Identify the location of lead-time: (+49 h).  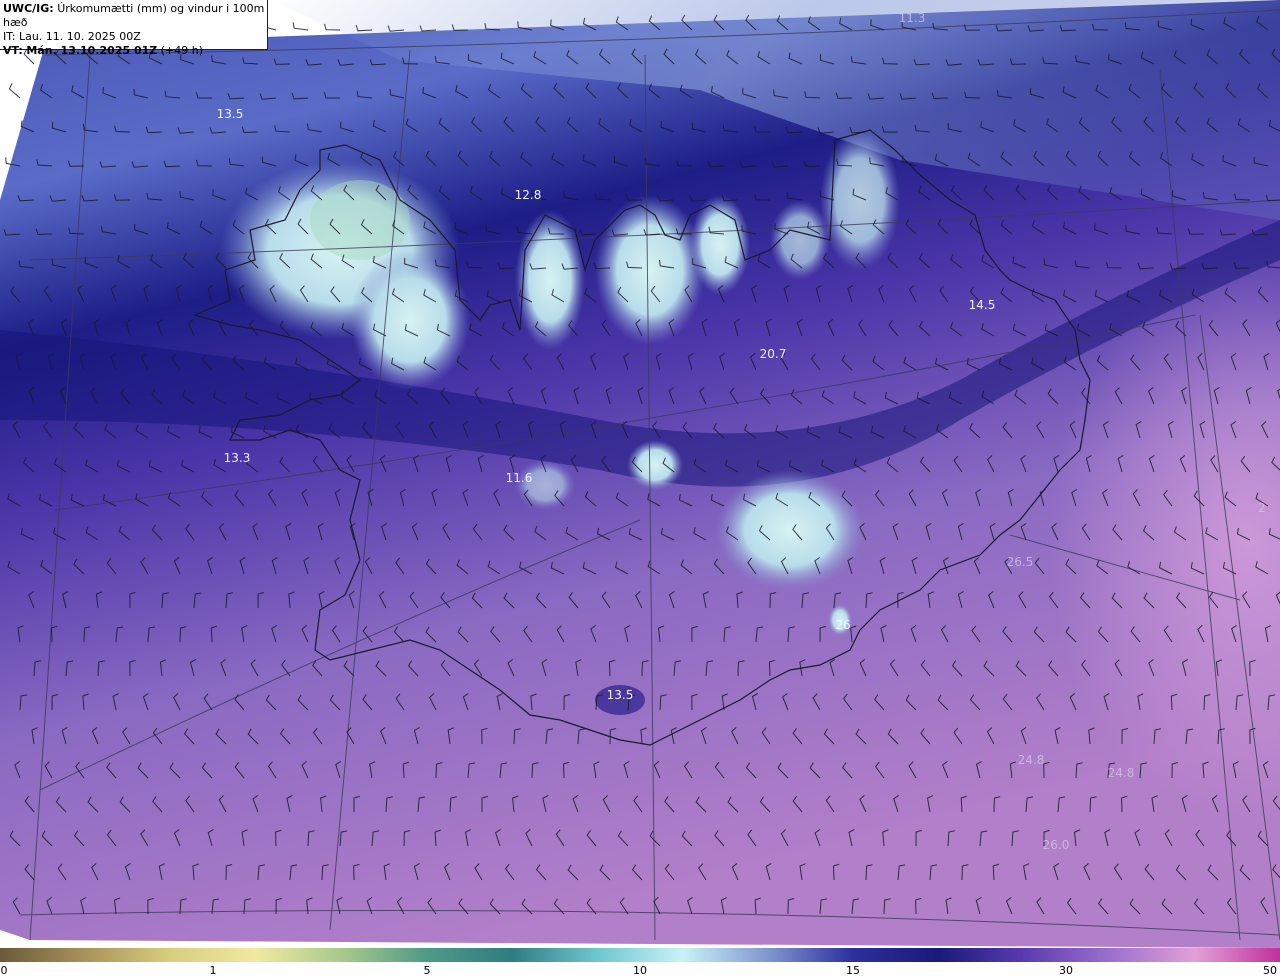
(182, 50).